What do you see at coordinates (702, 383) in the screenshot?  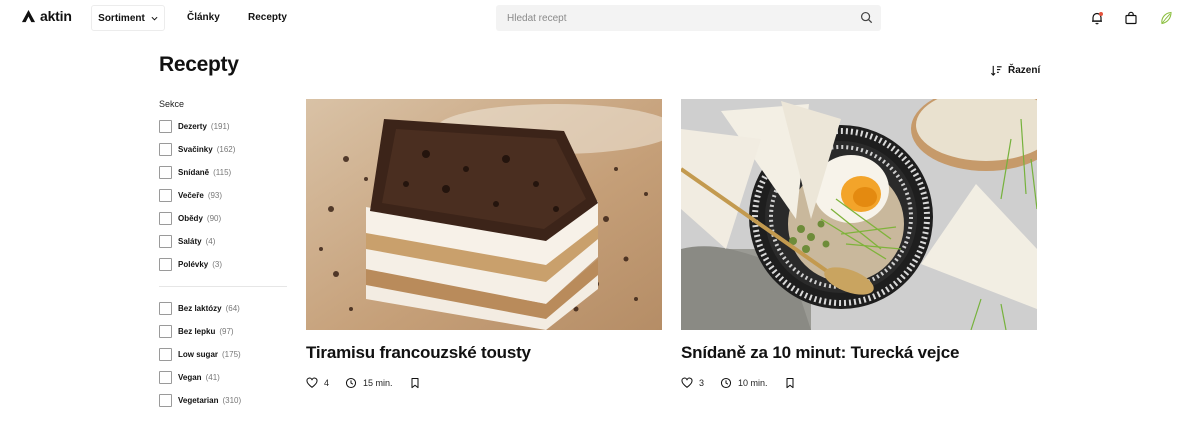 I see `likes-count: 3` at bounding box center [702, 383].